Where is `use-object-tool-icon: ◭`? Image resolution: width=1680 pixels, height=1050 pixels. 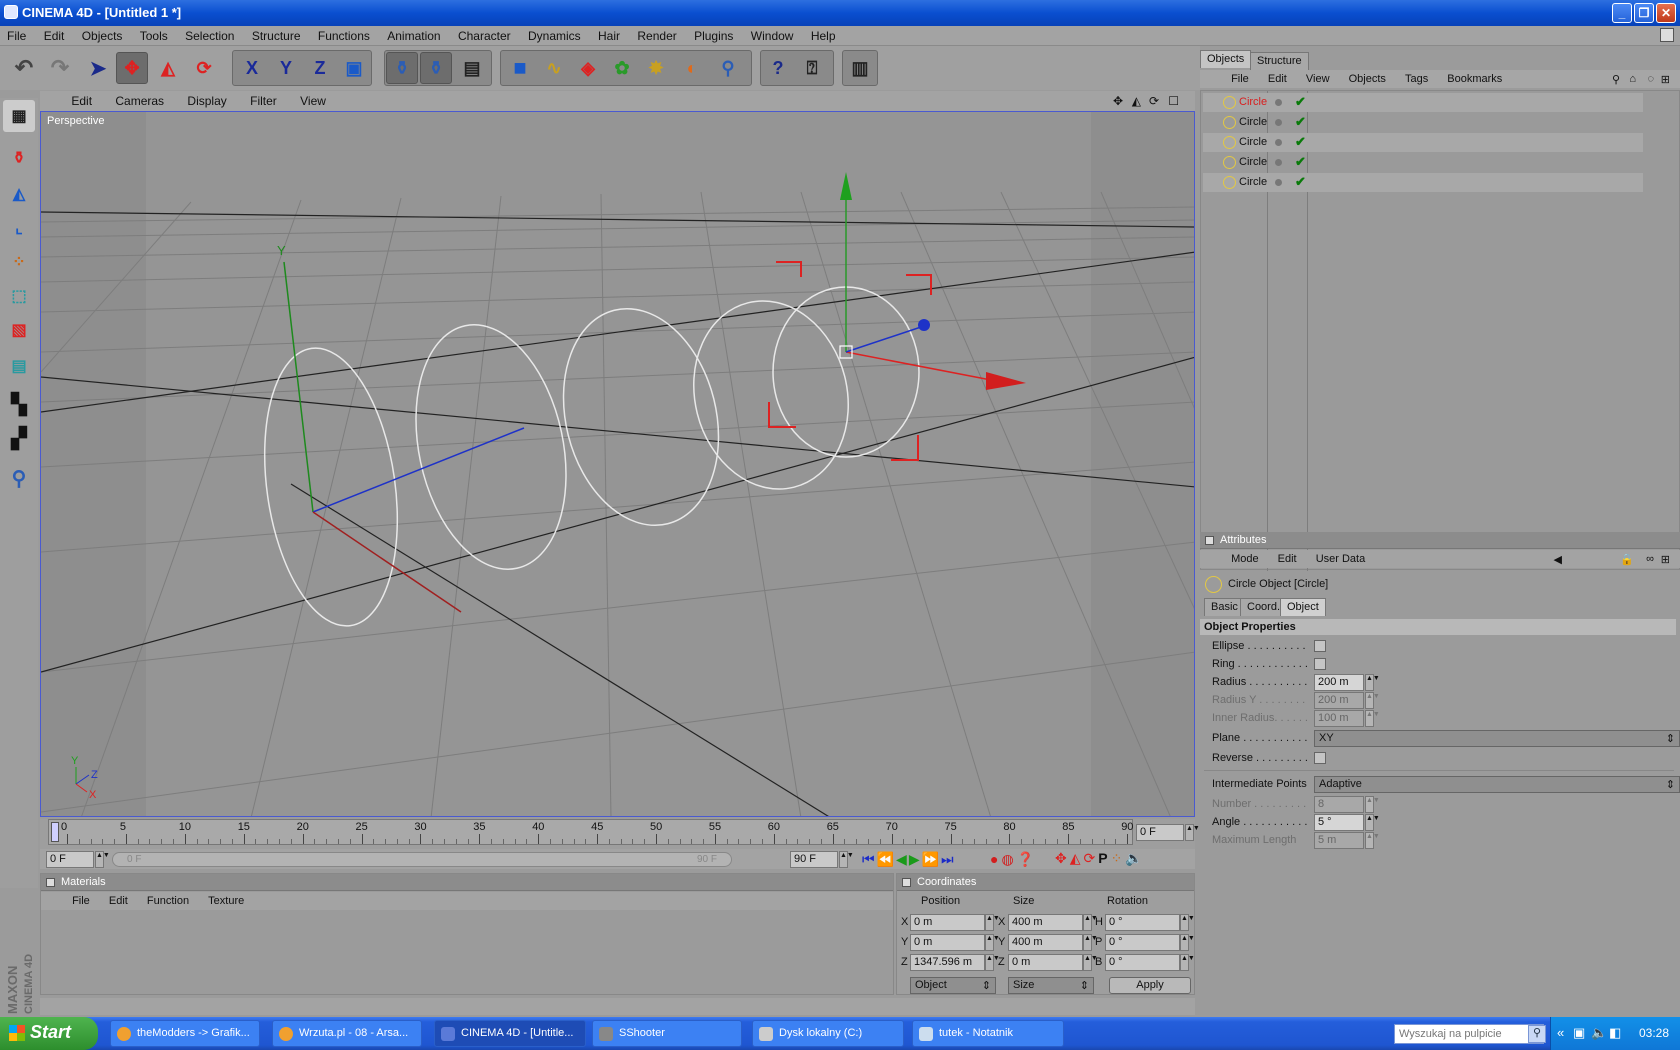 use-object-tool-icon: ◭ is located at coordinates (19, 194).